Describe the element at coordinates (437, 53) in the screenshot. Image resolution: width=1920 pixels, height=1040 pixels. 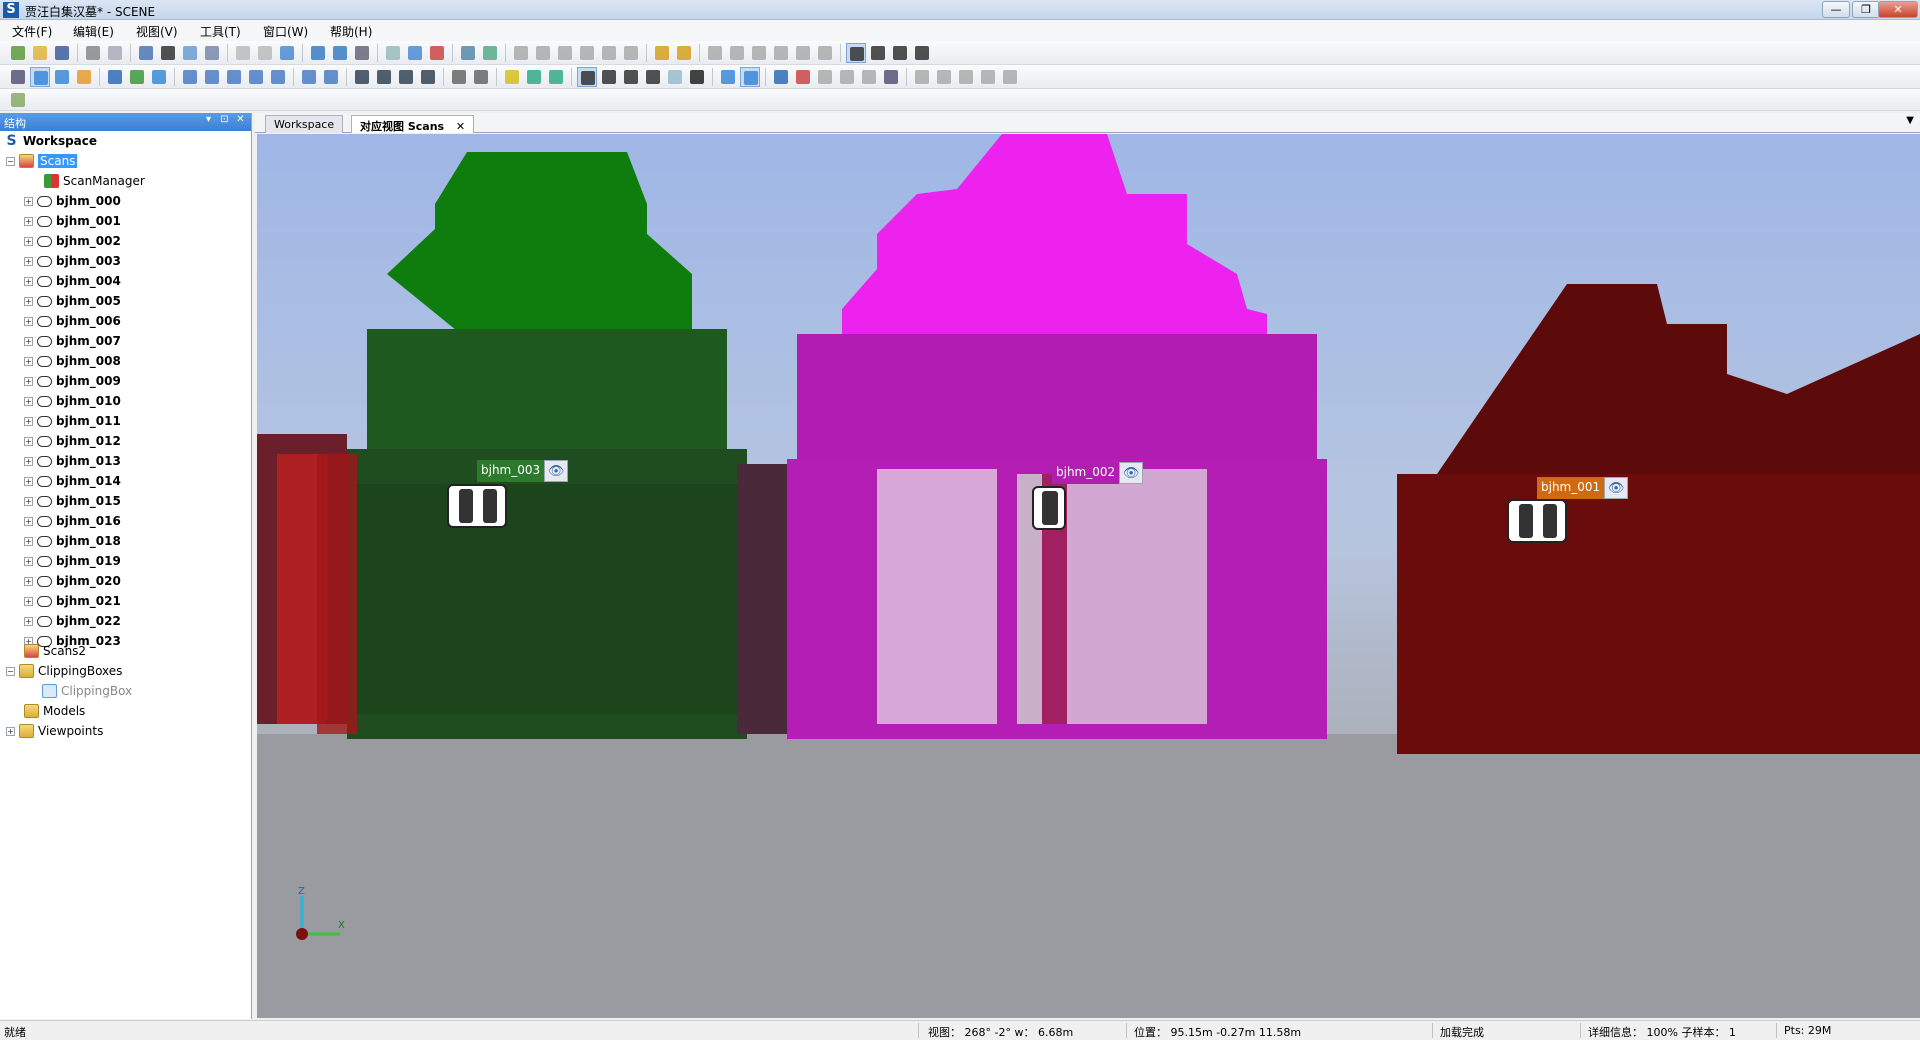
I see `delete-cloud-icon` at that location.